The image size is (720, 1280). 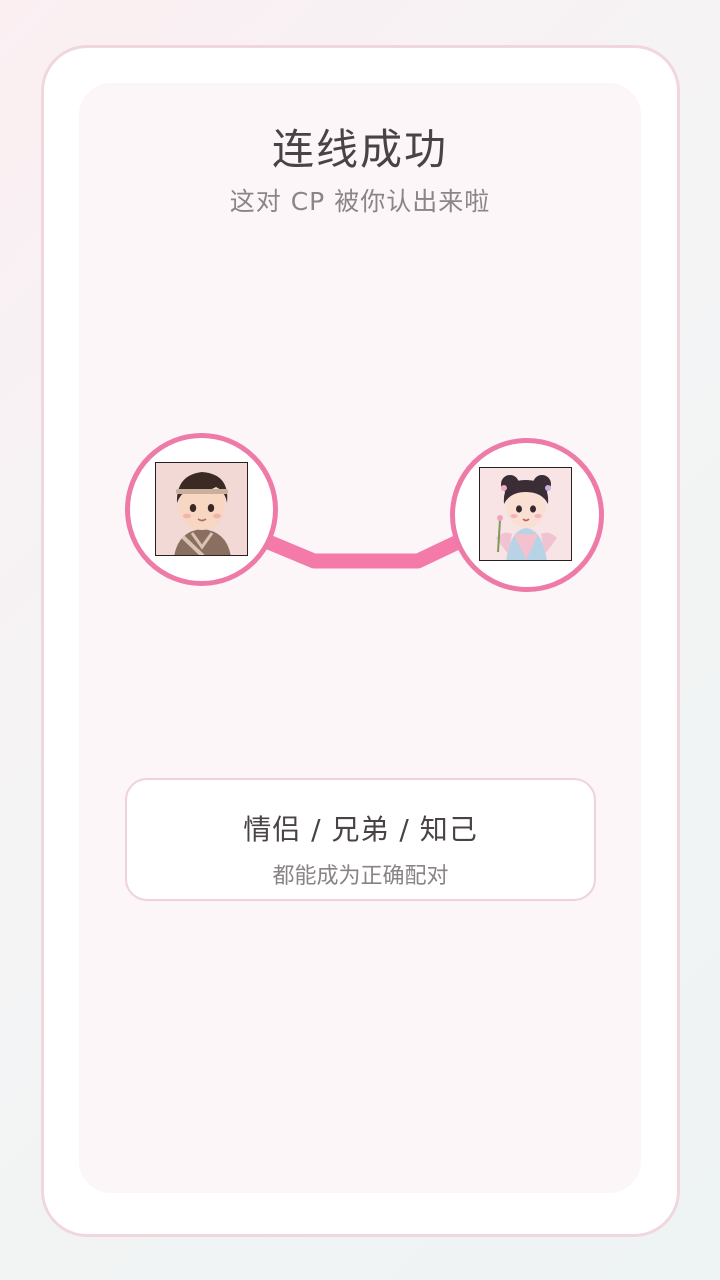 I want to click on connection-line, so click(x=363, y=551).